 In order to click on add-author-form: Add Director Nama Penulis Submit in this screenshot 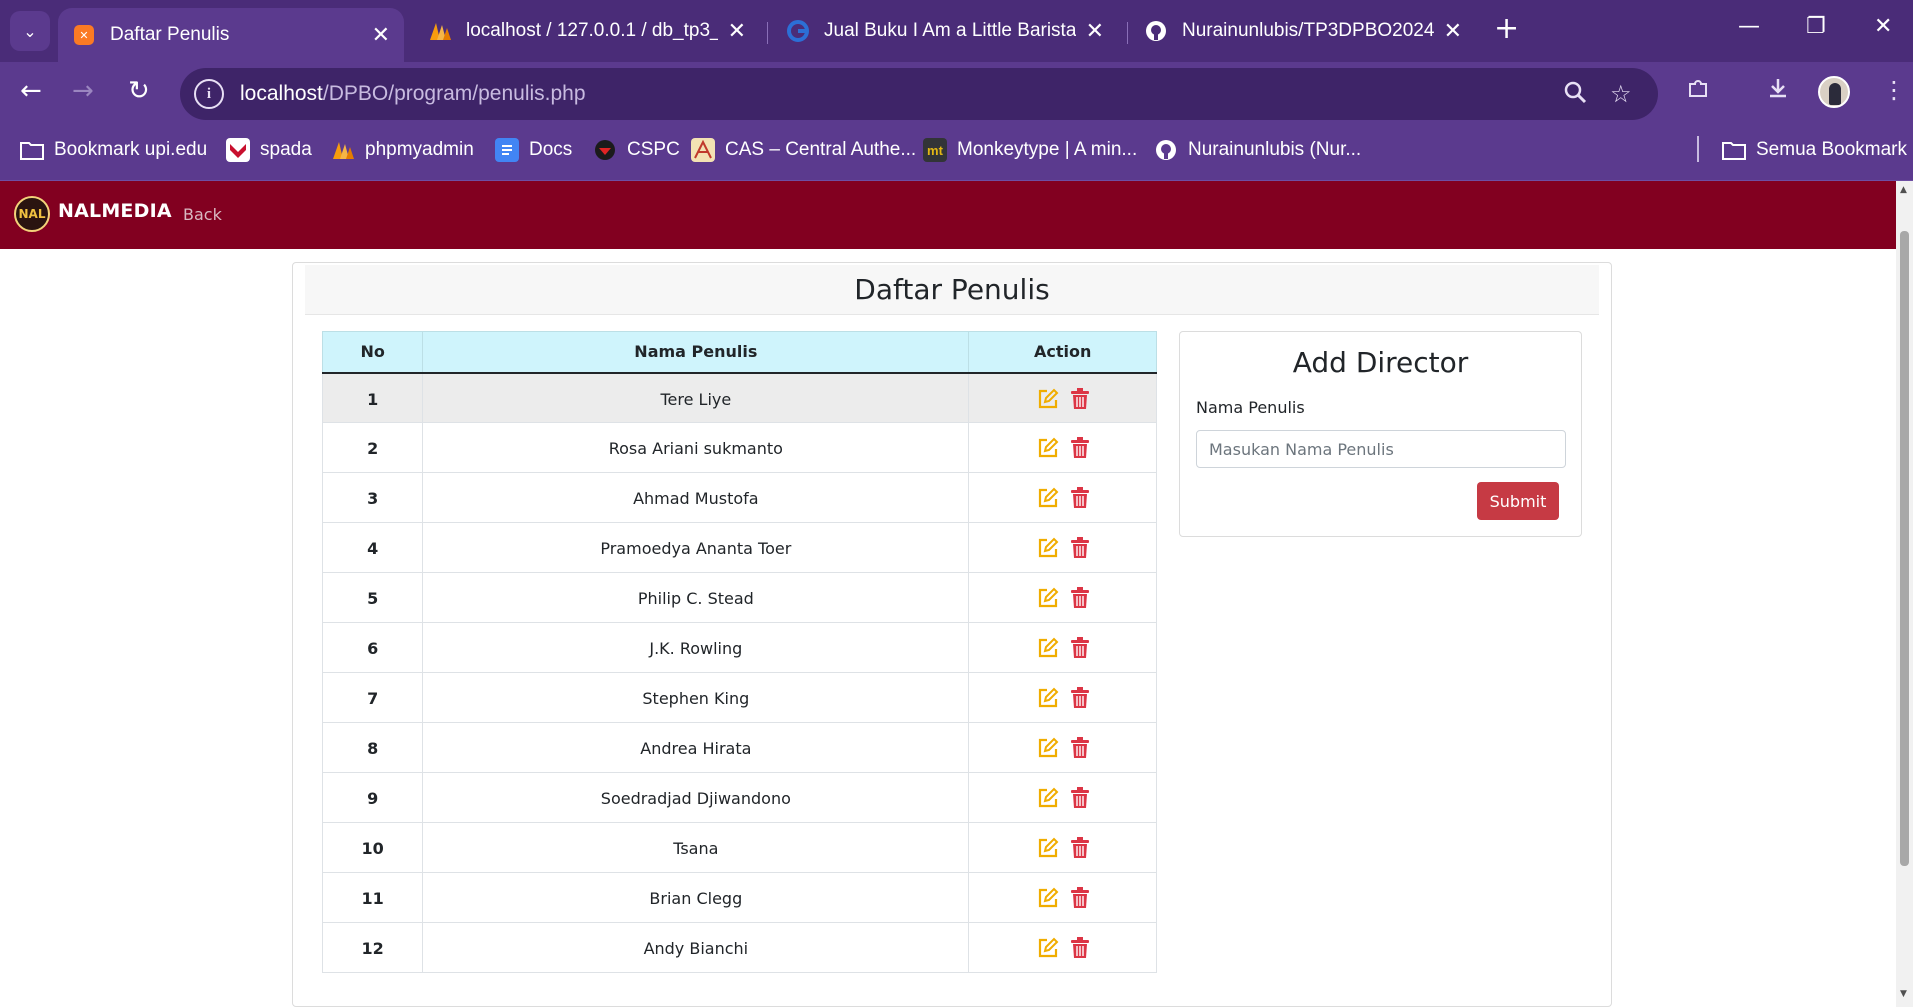, I will do `click(1380, 434)`.